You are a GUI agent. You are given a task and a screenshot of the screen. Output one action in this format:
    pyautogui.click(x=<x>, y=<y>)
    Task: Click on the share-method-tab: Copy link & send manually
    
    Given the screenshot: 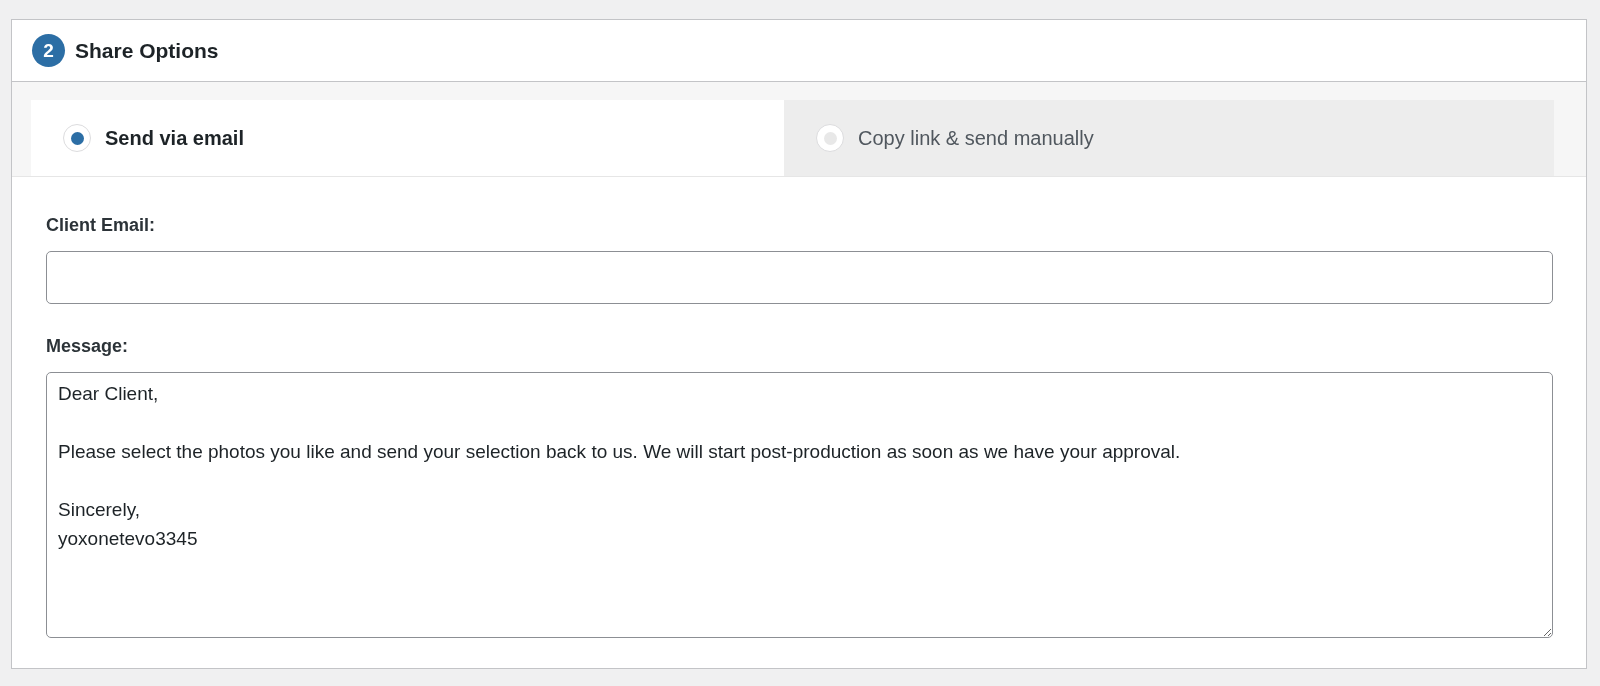 What is the action you would take?
    pyautogui.click(x=1169, y=138)
    